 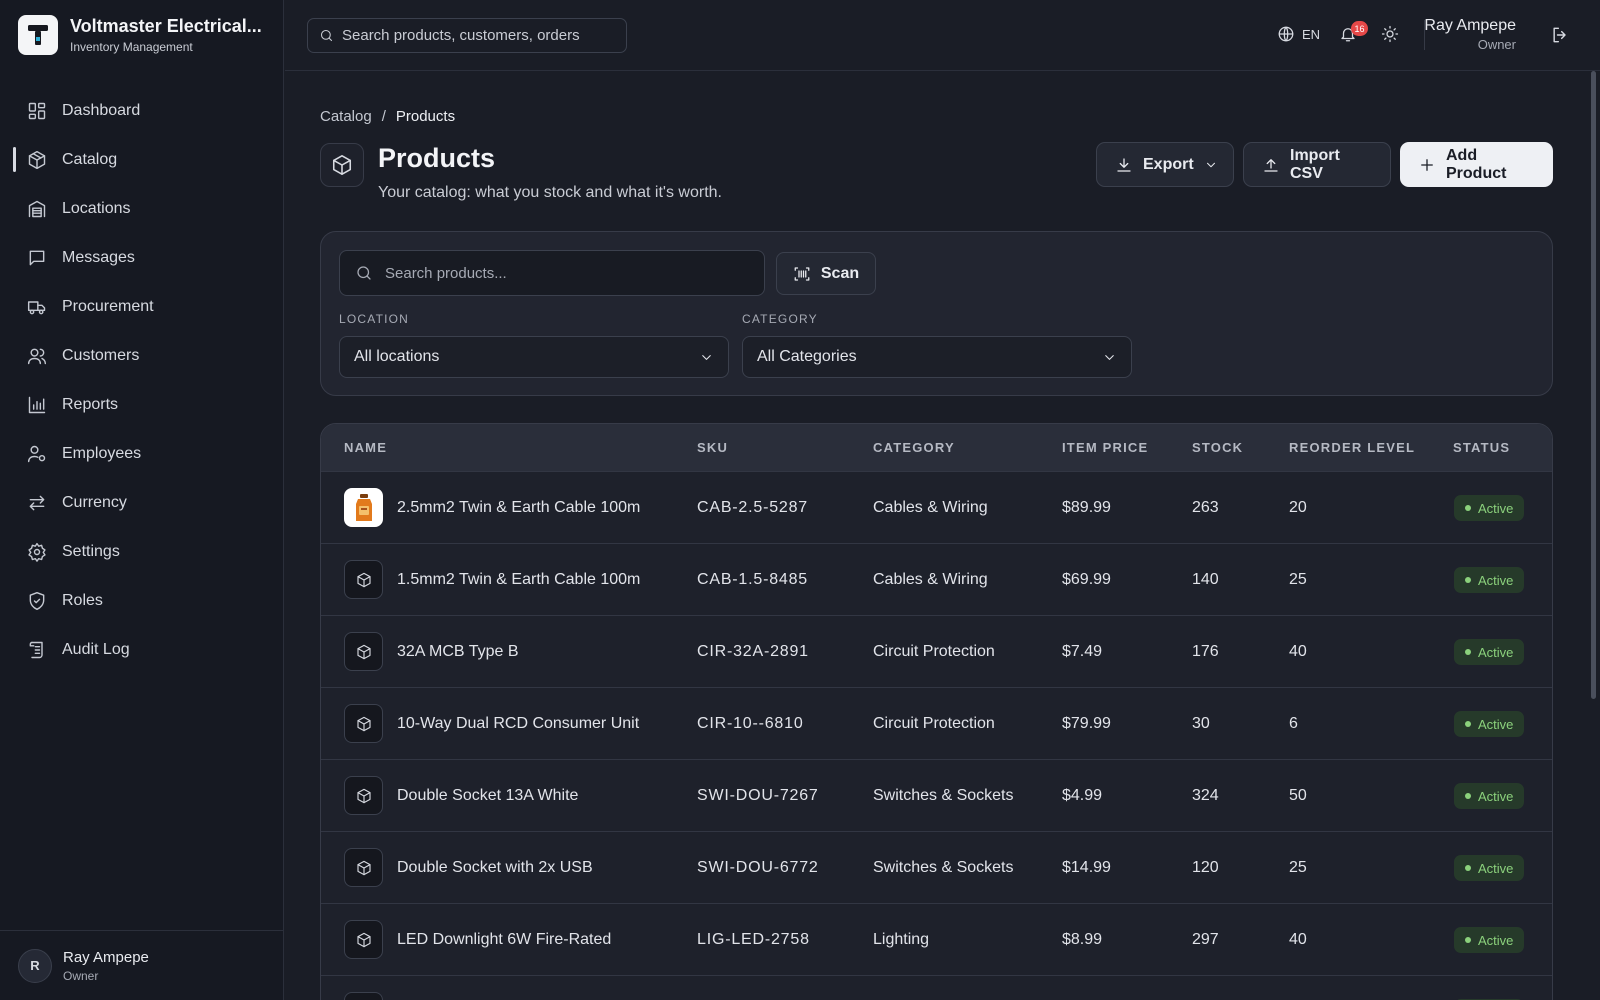 What do you see at coordinates (365, 447) in the screenshot?
I see `column-header-name: NAME` at bounding box center [365, 447].